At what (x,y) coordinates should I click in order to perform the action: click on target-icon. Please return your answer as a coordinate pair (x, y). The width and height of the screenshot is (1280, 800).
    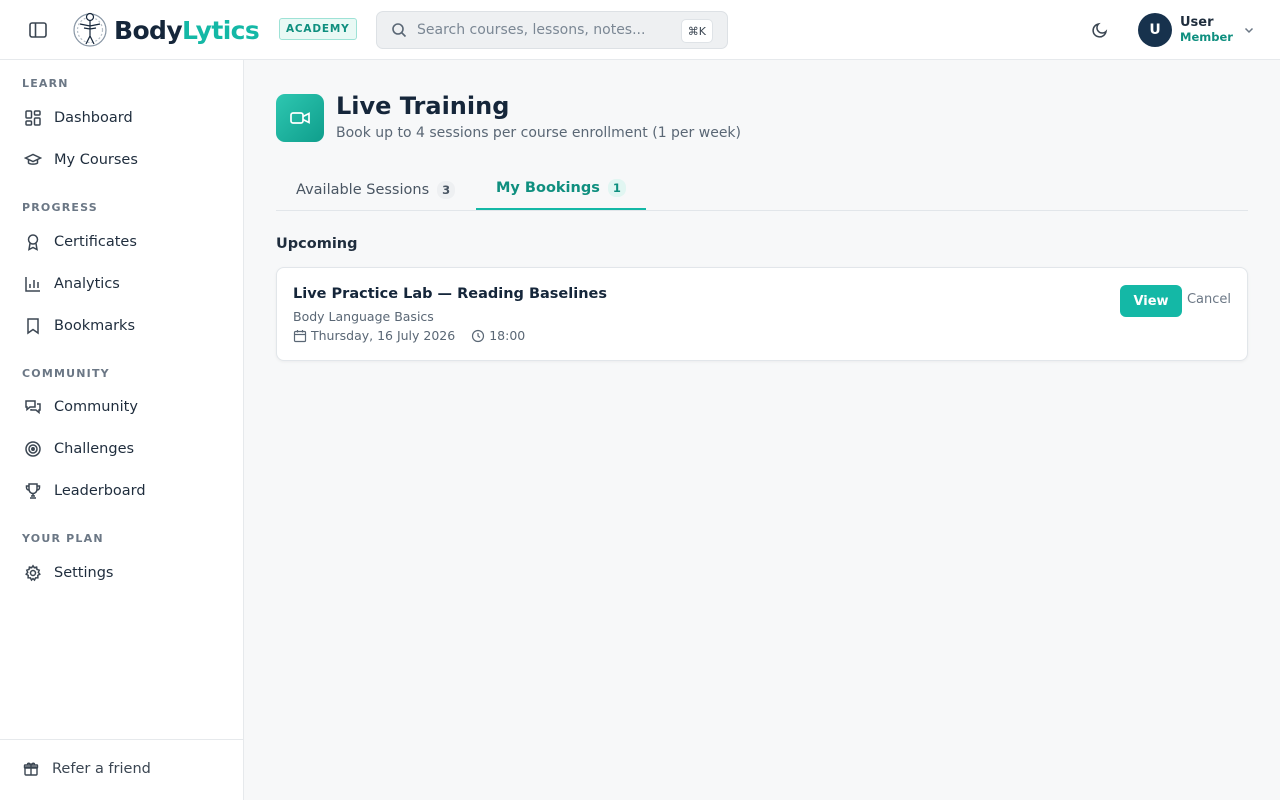
    Looking at the image, I should click on (33, 449).